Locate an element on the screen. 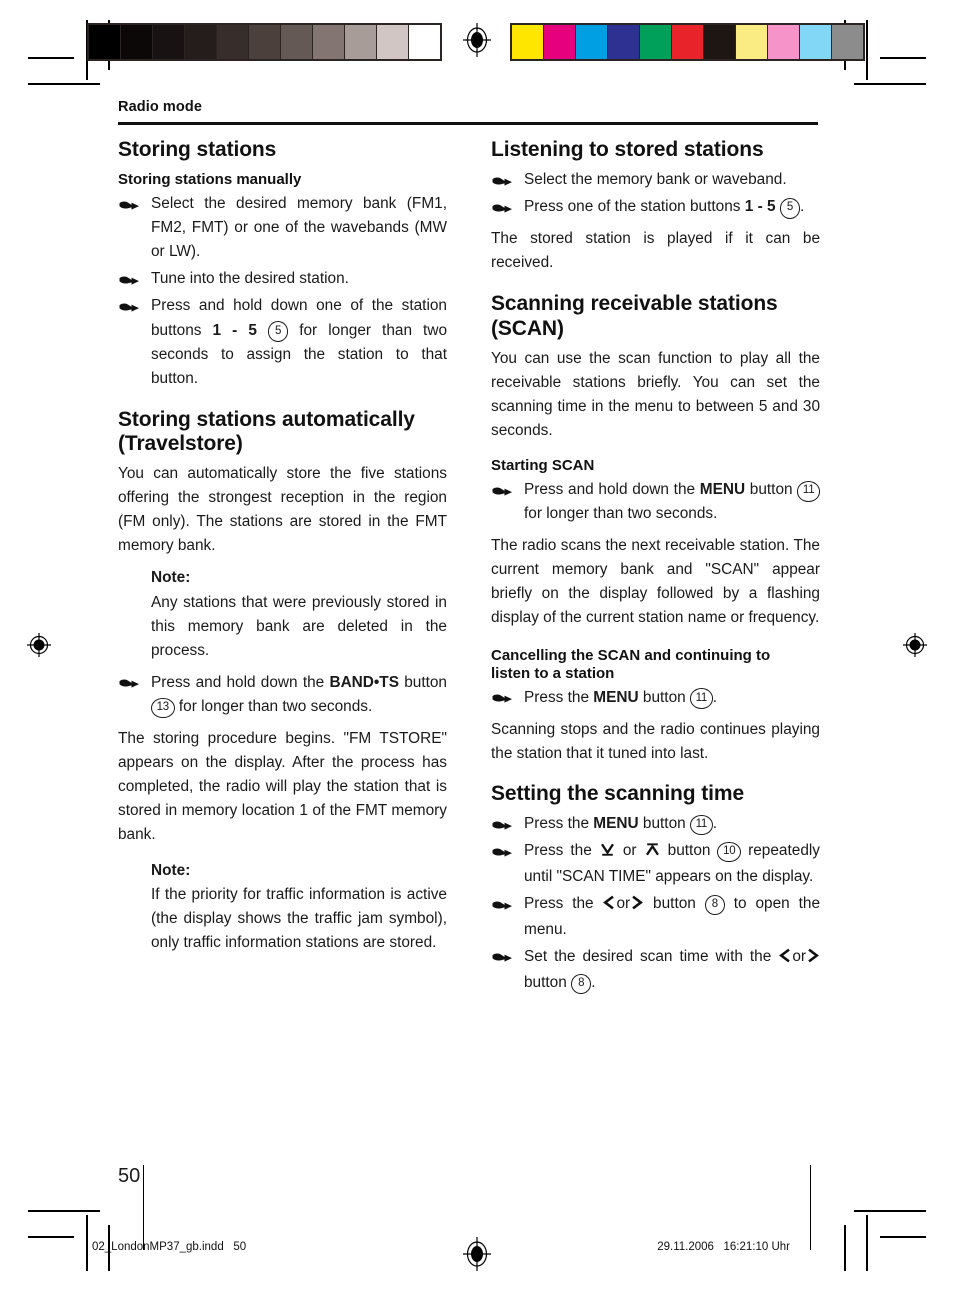 The image size is (954, 1290). subheading-storing-stations-manually: Storing stations manually is located at coordinates (210, 180).